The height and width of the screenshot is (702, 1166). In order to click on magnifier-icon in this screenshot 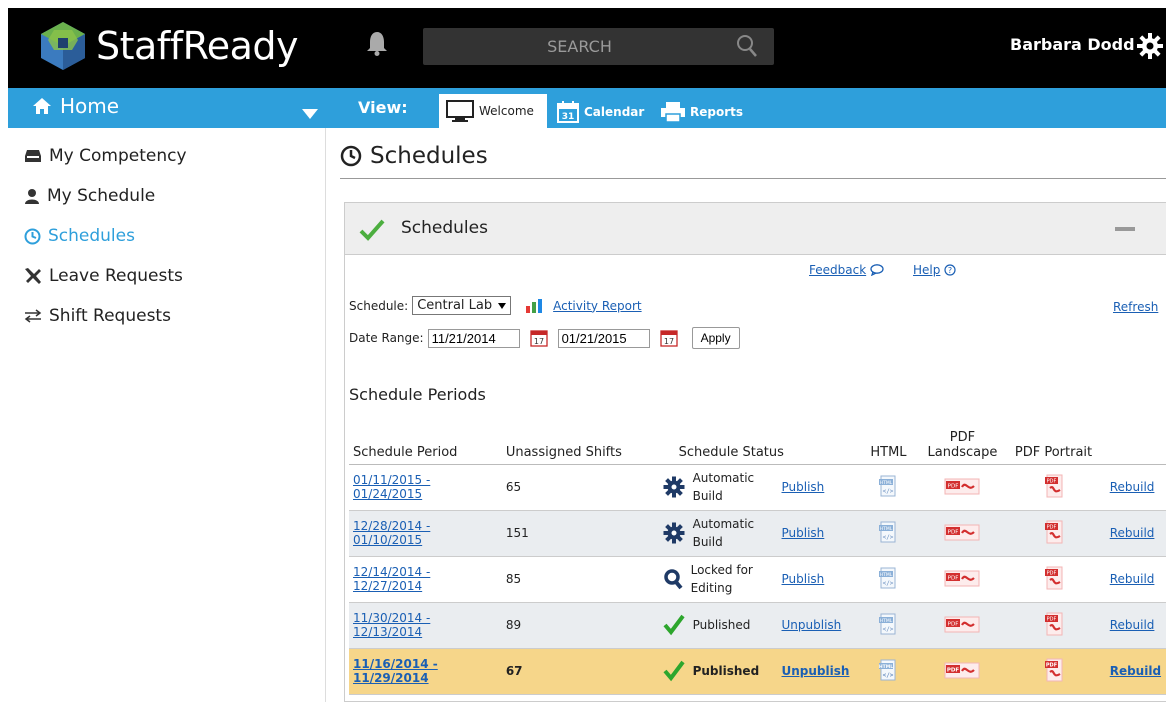, I will do `click(673, 579)`.